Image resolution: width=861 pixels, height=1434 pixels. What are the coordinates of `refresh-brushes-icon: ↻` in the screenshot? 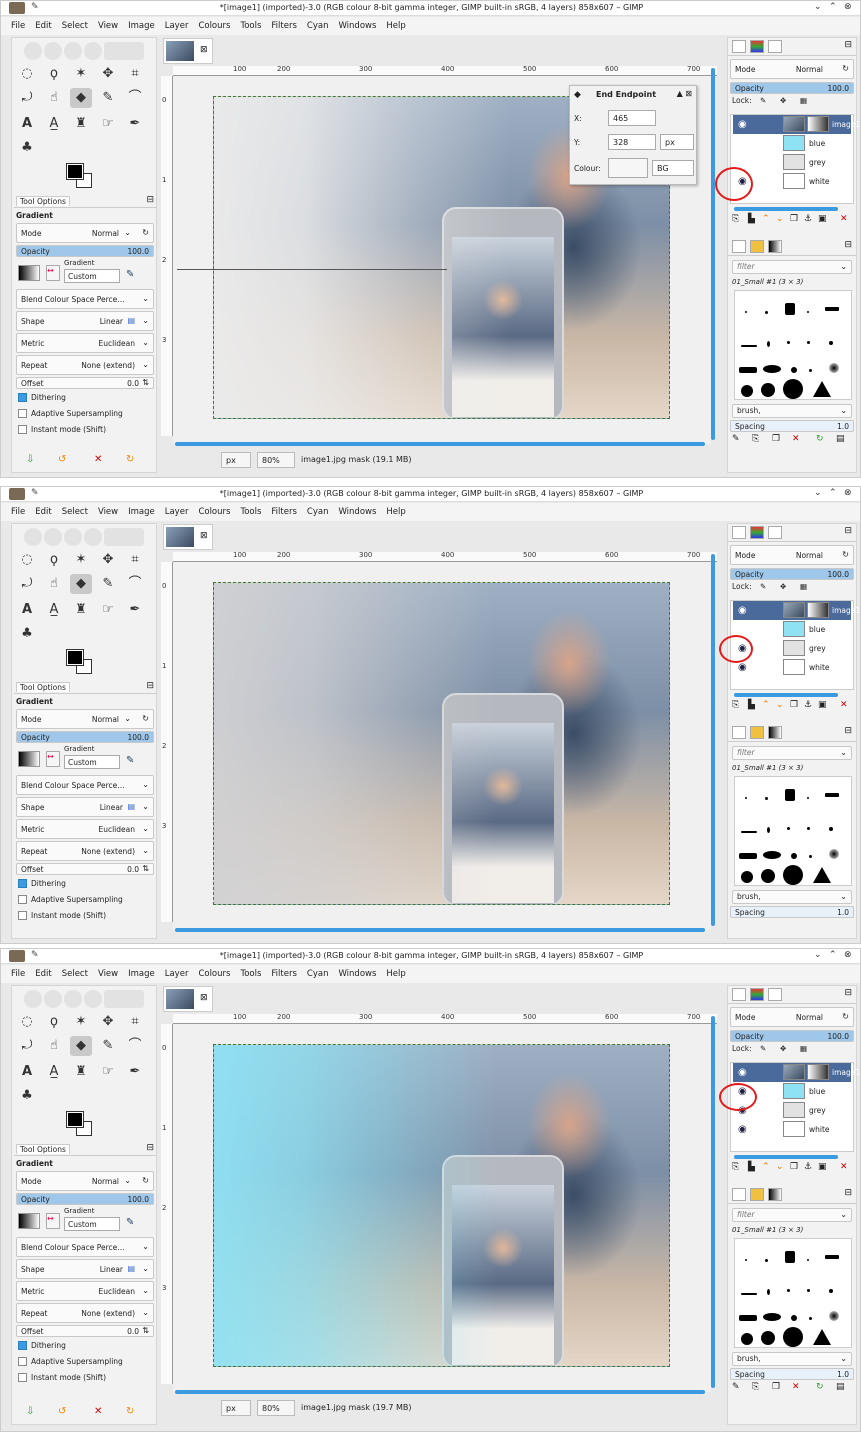 It's located at (820, 1387).